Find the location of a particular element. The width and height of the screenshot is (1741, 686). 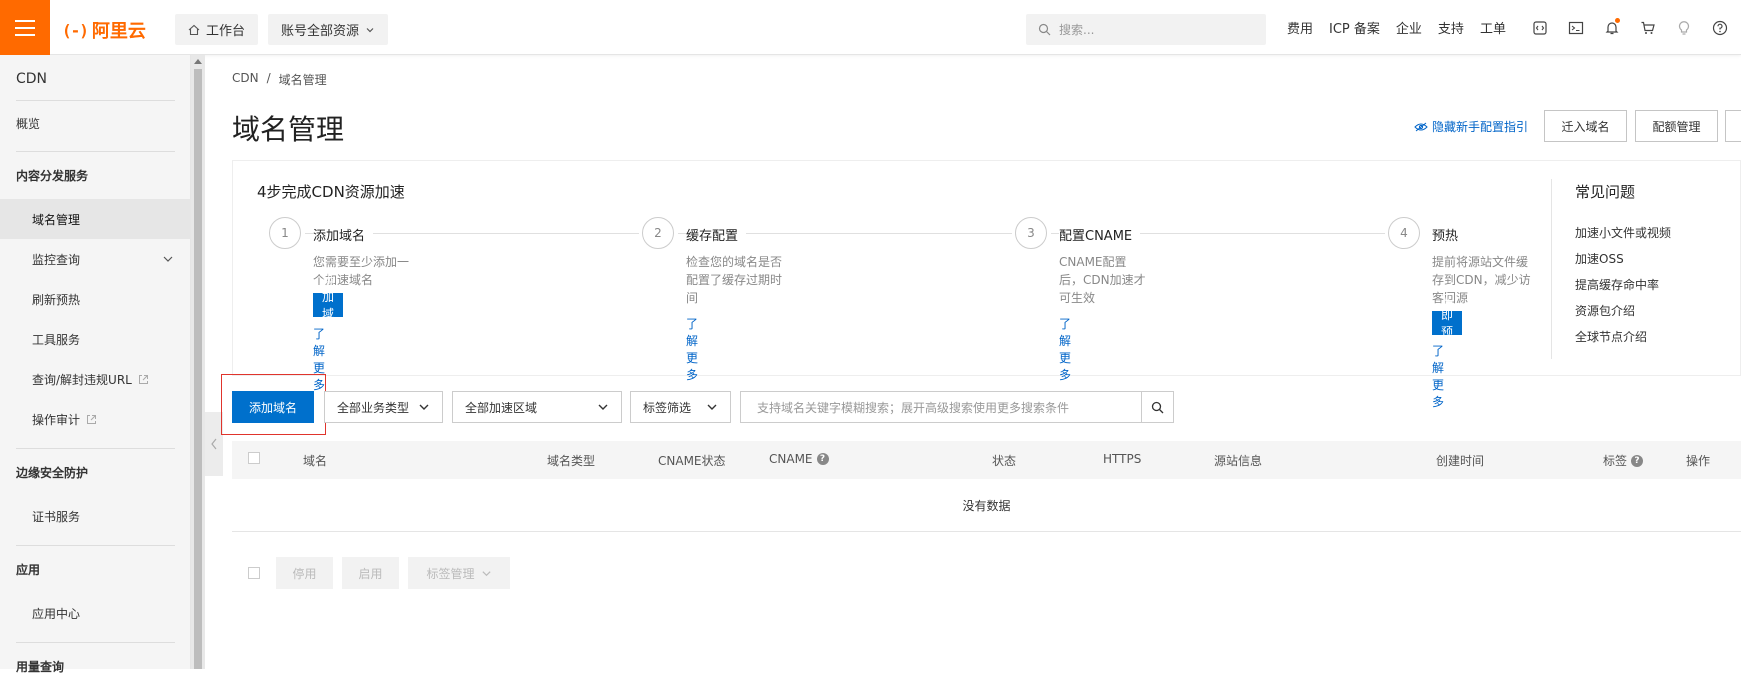

sidebar-item-overview: 概览 is located at coordinates (95, 123).